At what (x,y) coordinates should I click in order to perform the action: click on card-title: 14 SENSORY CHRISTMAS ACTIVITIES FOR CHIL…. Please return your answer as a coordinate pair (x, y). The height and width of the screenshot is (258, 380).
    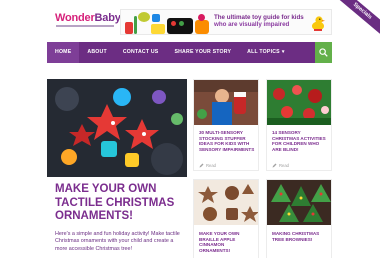
    Looking at the image, I should click on (300, 141).